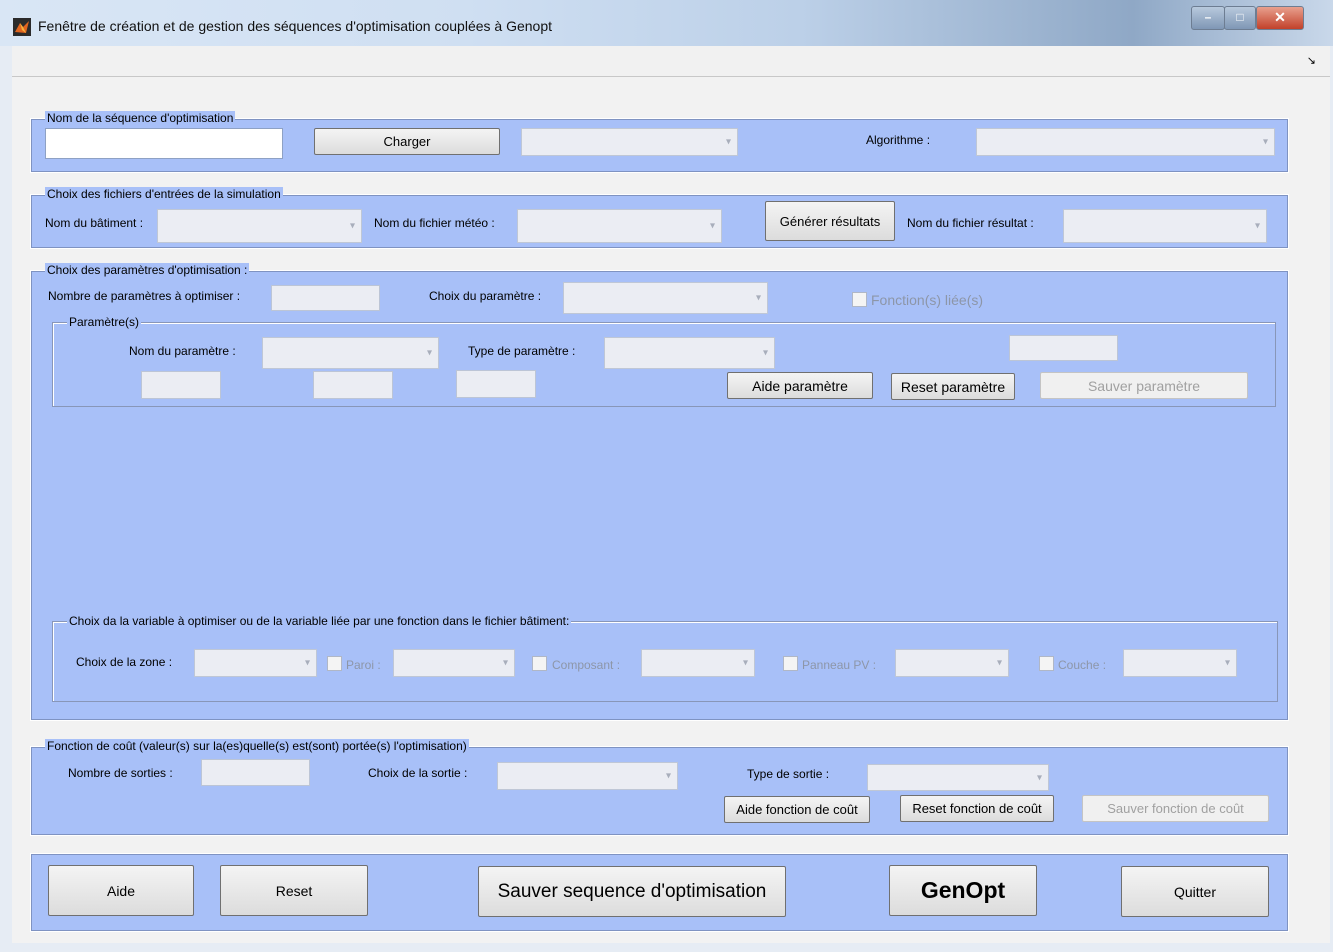 The height and width of the screenshot is (952, 1333). Describe the element at coordinates (259, 226) in the screenshot. I see `building-select` at that location.